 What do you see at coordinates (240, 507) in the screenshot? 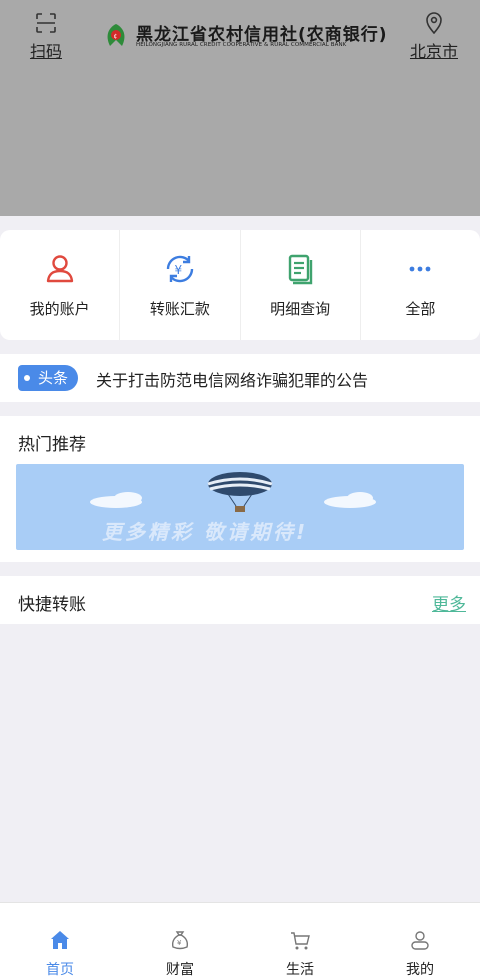
I see `promo-banner: 更多精彩 敬请期待!` at bounding box center [240, 507].